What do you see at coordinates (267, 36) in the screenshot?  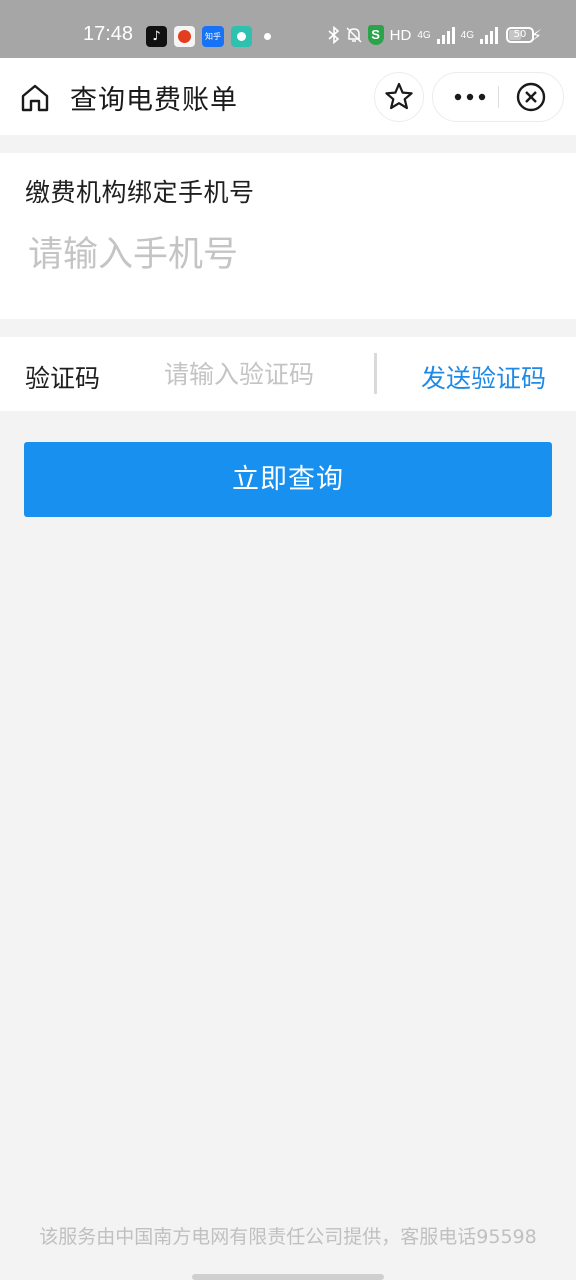 I see `notification-dot` at bounding box center [267, 36].